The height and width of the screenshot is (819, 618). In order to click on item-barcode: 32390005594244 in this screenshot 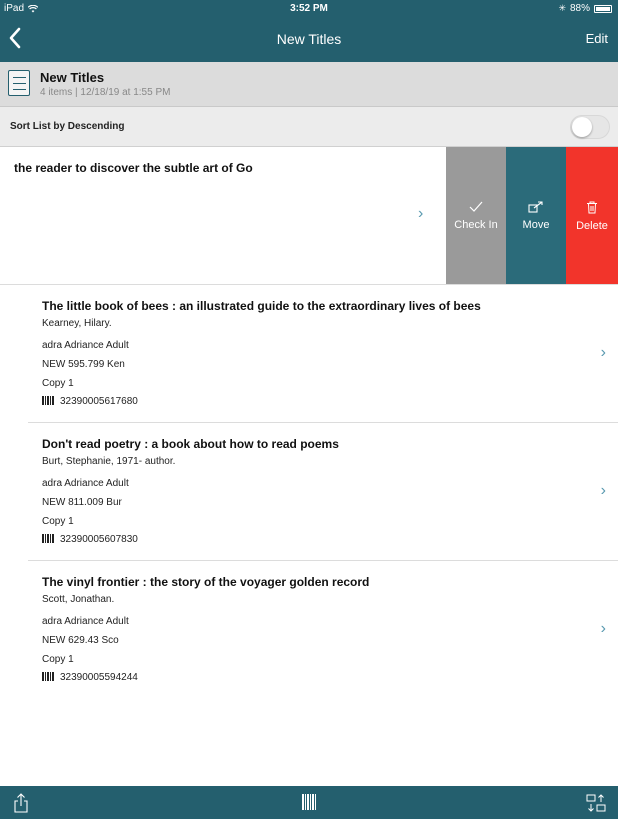, I will do `click(99, 677)`.